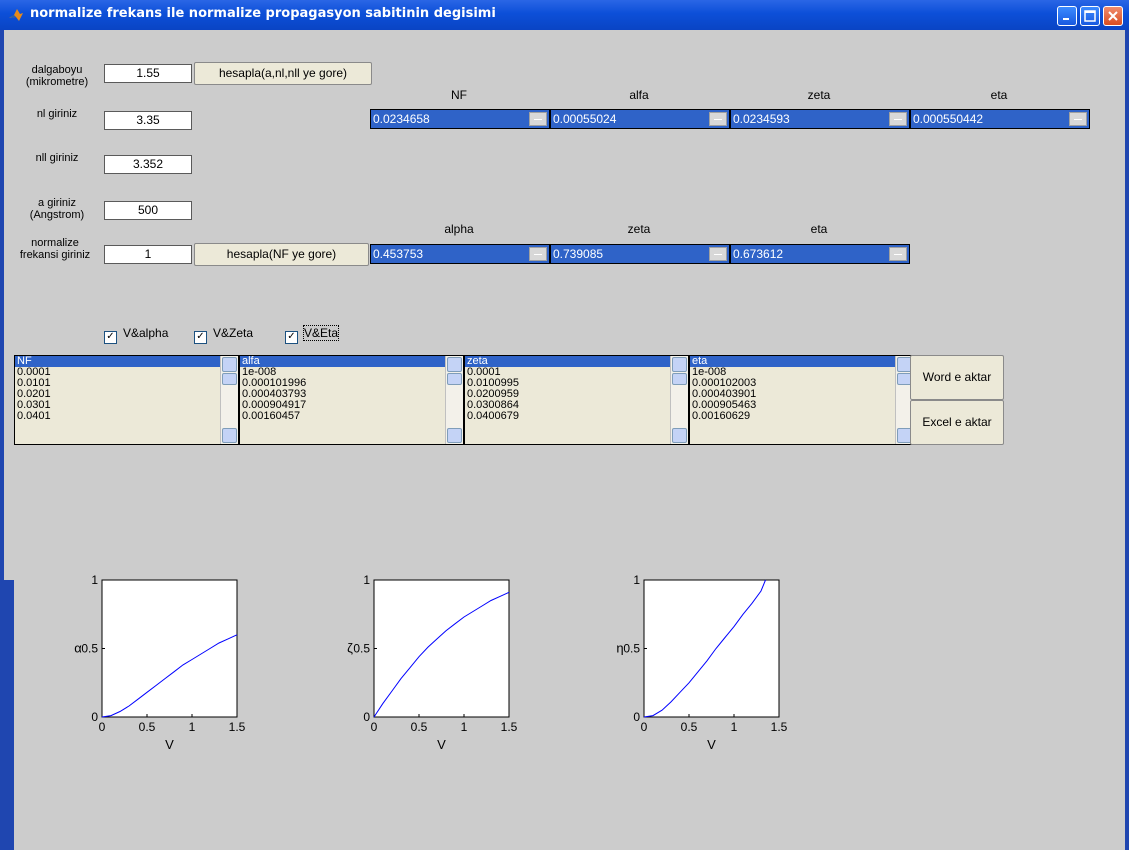  I want to click on header-eta-2: eta, so click(819, 229).